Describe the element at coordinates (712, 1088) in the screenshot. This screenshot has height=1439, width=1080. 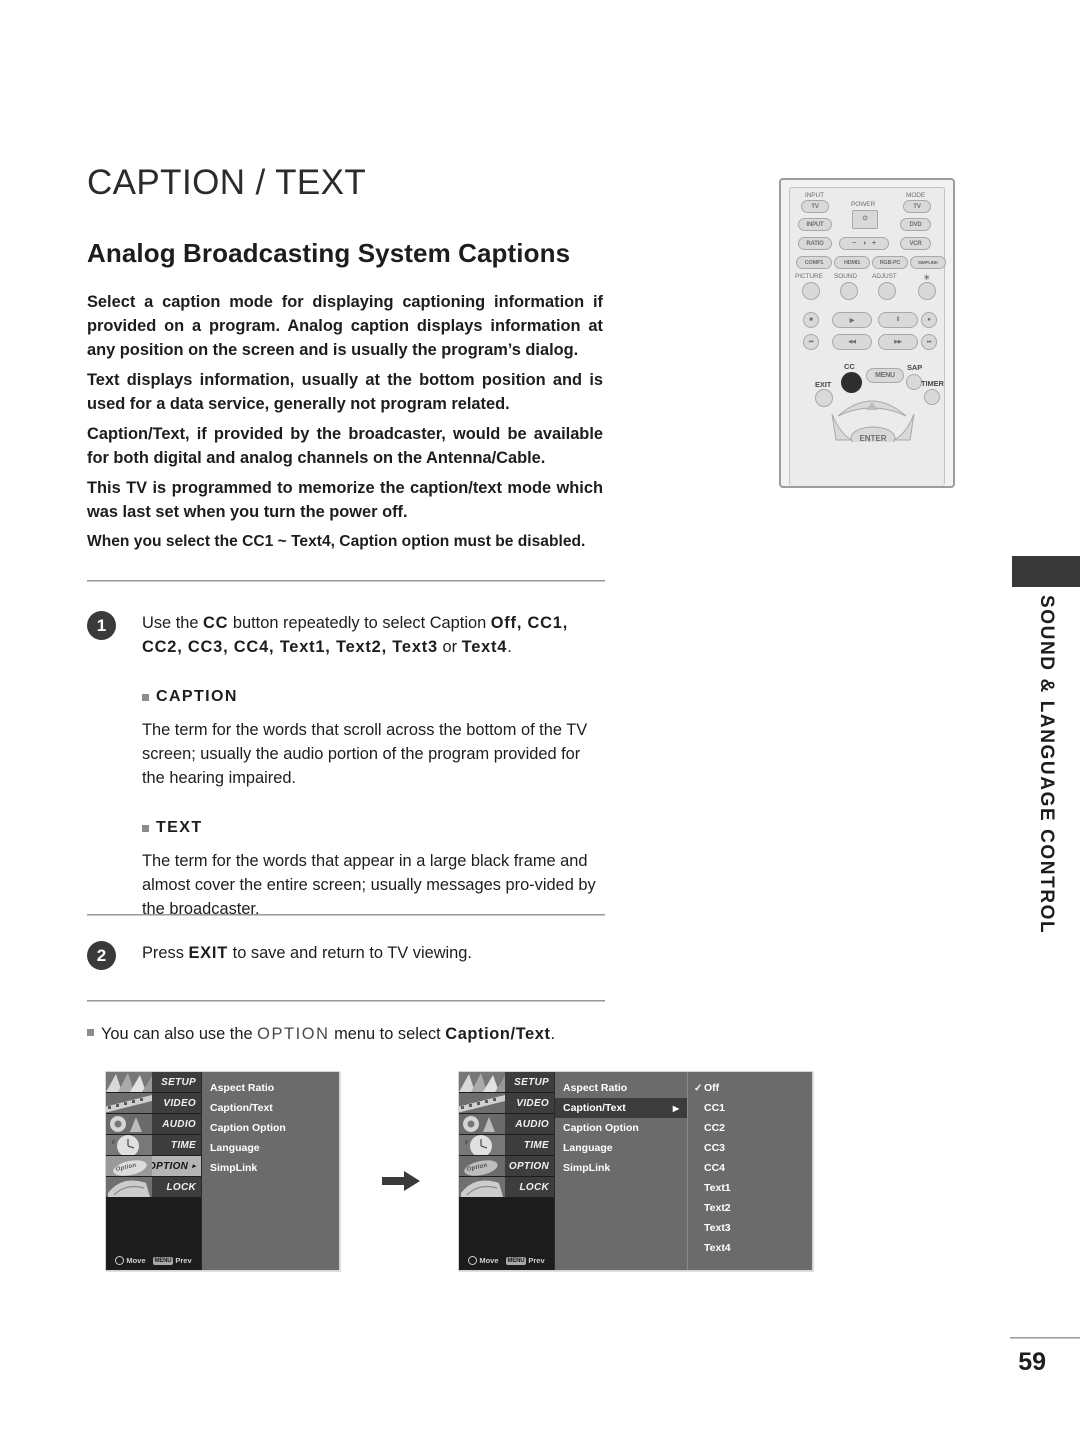
I see `osd-submenu-label: Off` at that location.